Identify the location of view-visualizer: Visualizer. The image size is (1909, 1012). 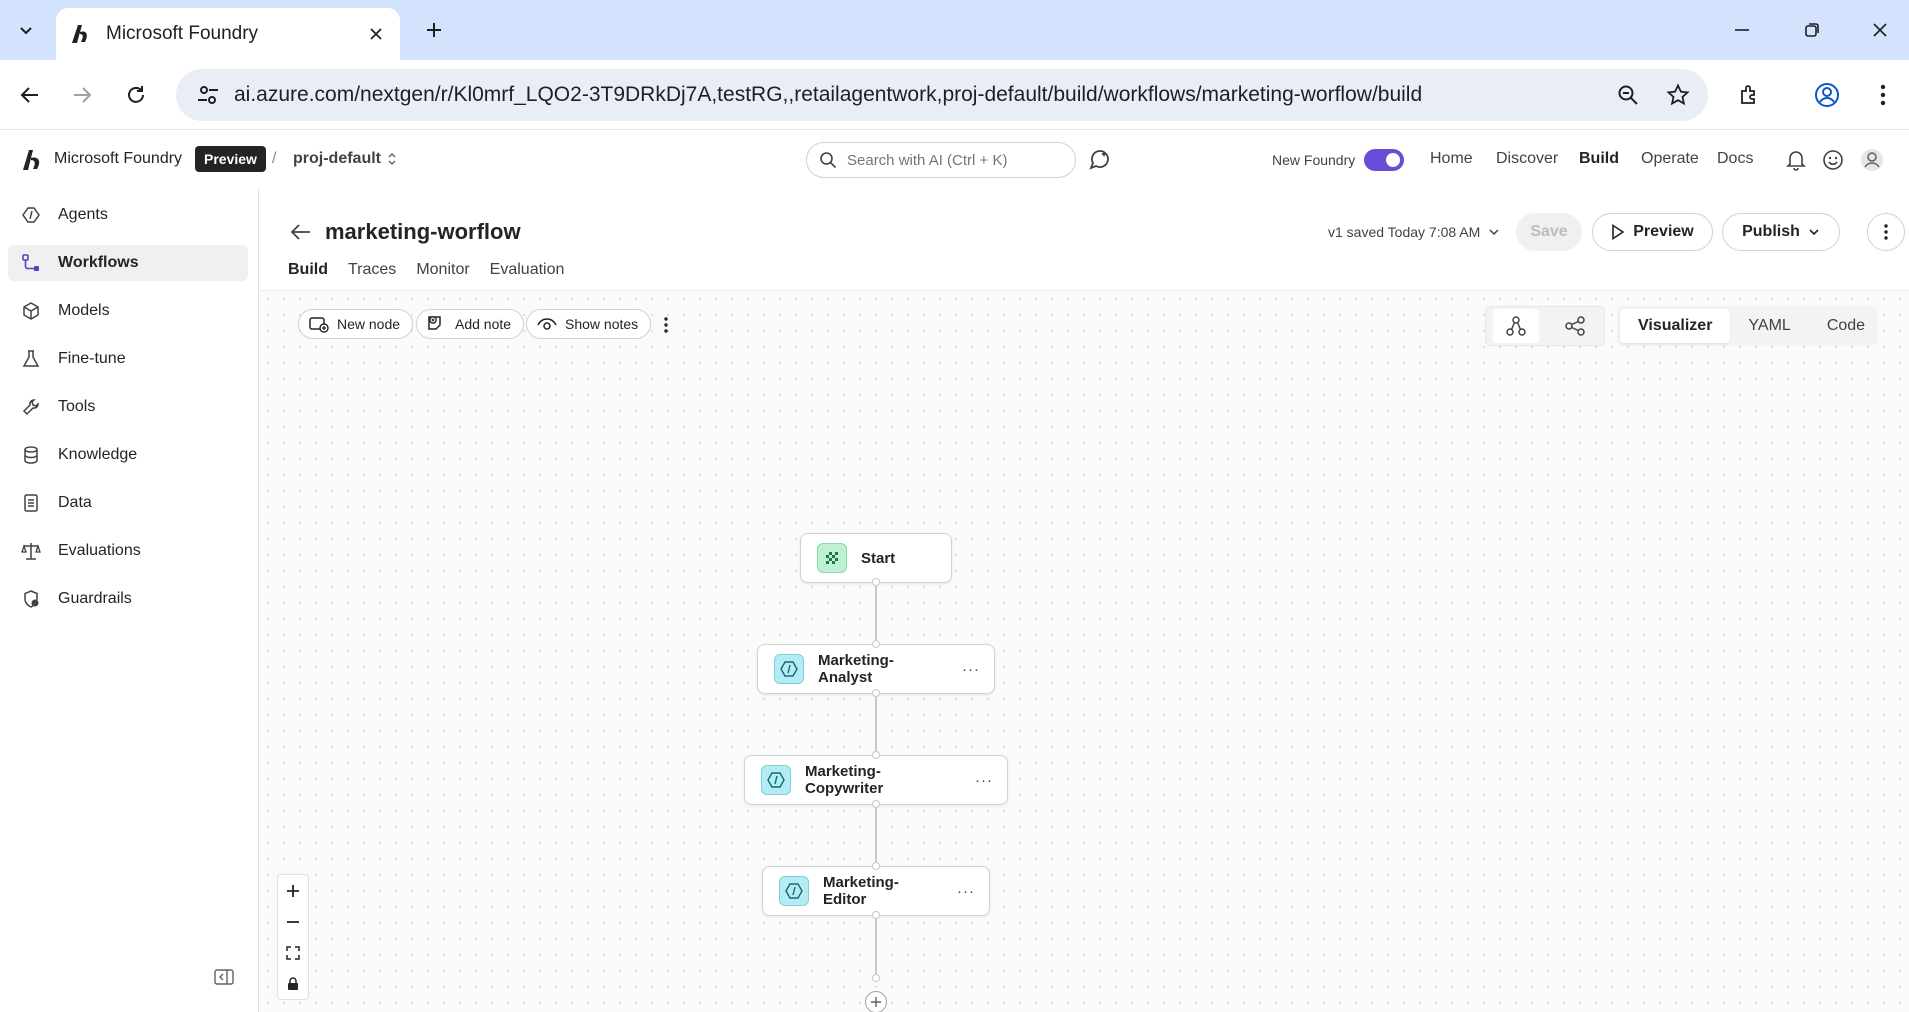
(1675, 326).